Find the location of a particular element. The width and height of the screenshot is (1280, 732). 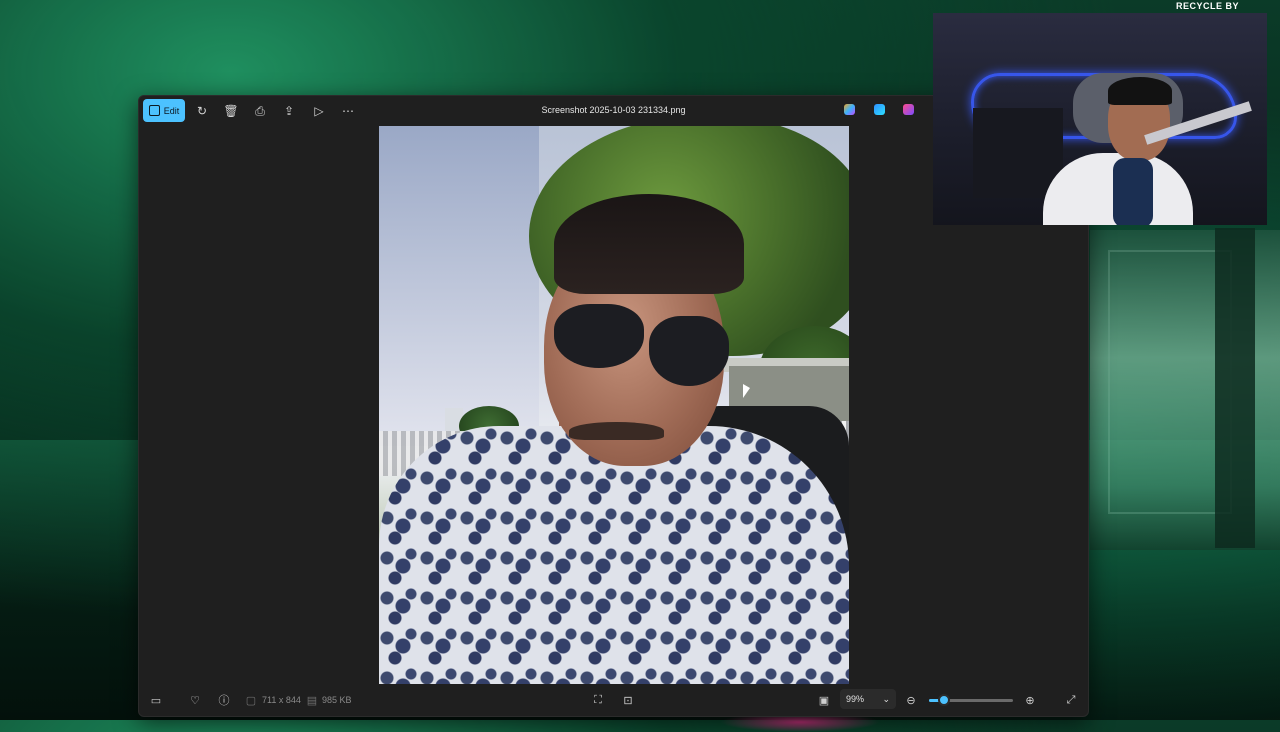

brand-watermark: RECYCLE BY is located at coordinates (1208, 6).